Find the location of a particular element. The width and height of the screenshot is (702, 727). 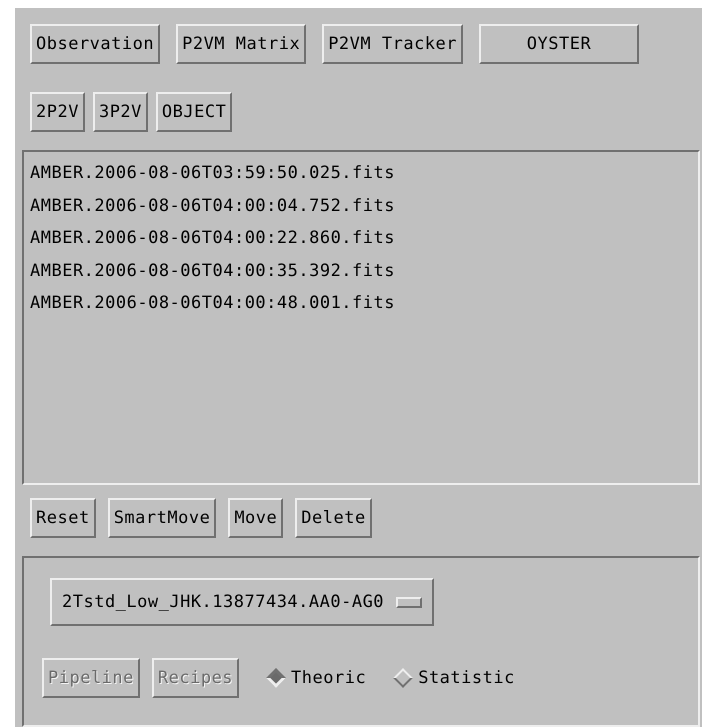

toolbar-button: 3P2V is located at coordinates (120, 112).